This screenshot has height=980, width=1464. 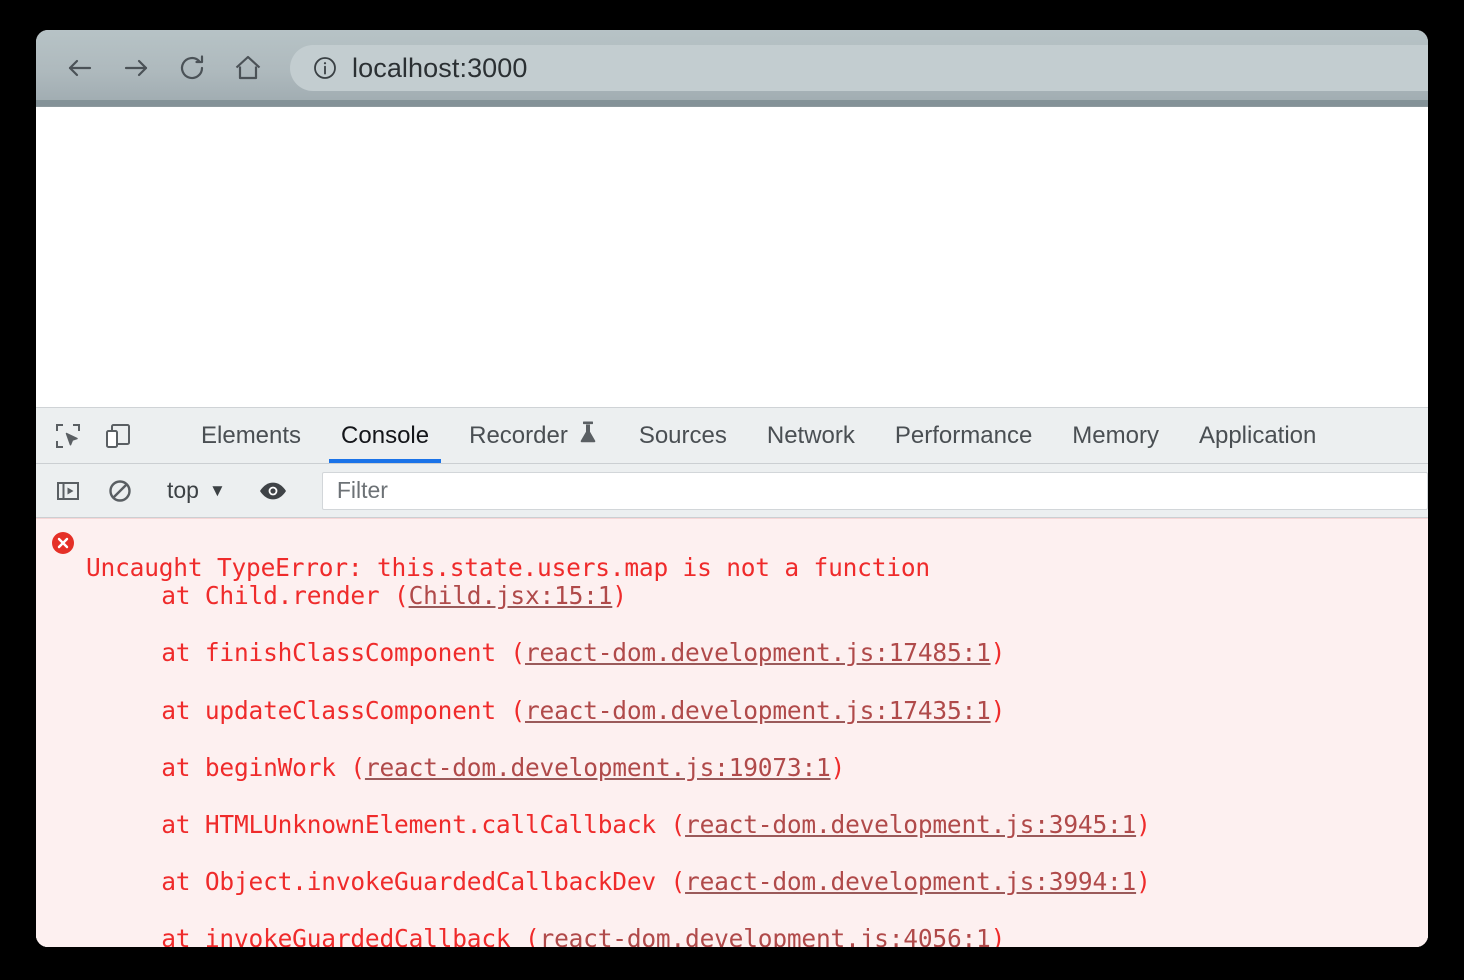 I want to click on stack-prefix: at finishClassComponent (, so click(x=343, y=653).